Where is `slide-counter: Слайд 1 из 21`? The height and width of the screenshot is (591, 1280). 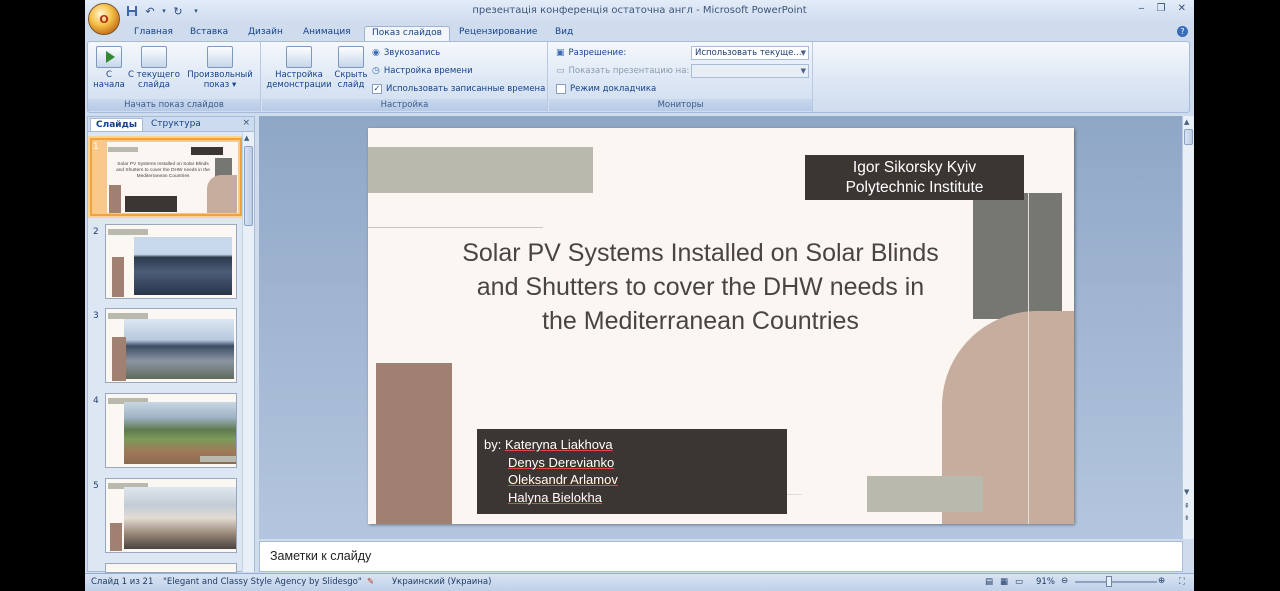 slide-counter: Слайд 1 из 21 is located at coordinates (122, 582).